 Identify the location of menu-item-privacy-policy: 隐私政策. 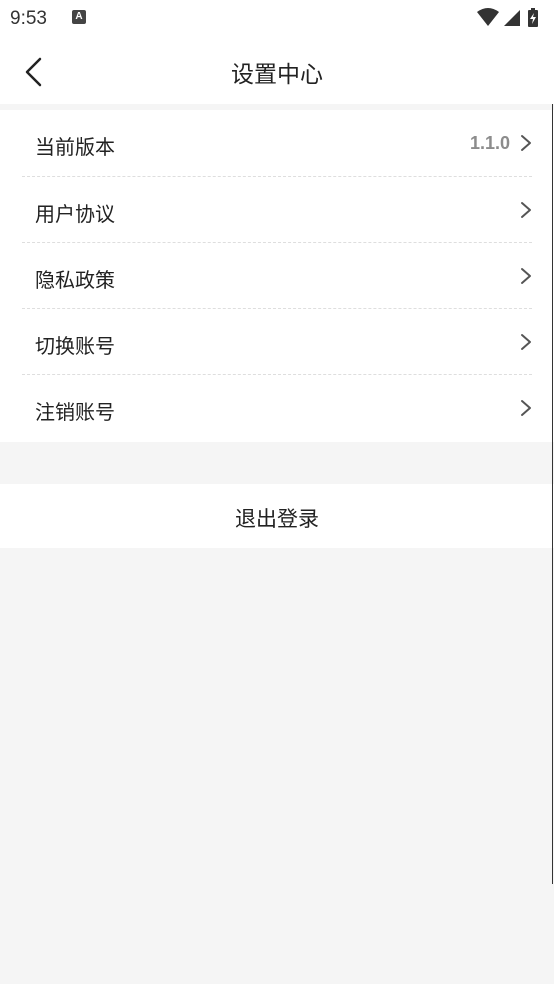
(277, 275).